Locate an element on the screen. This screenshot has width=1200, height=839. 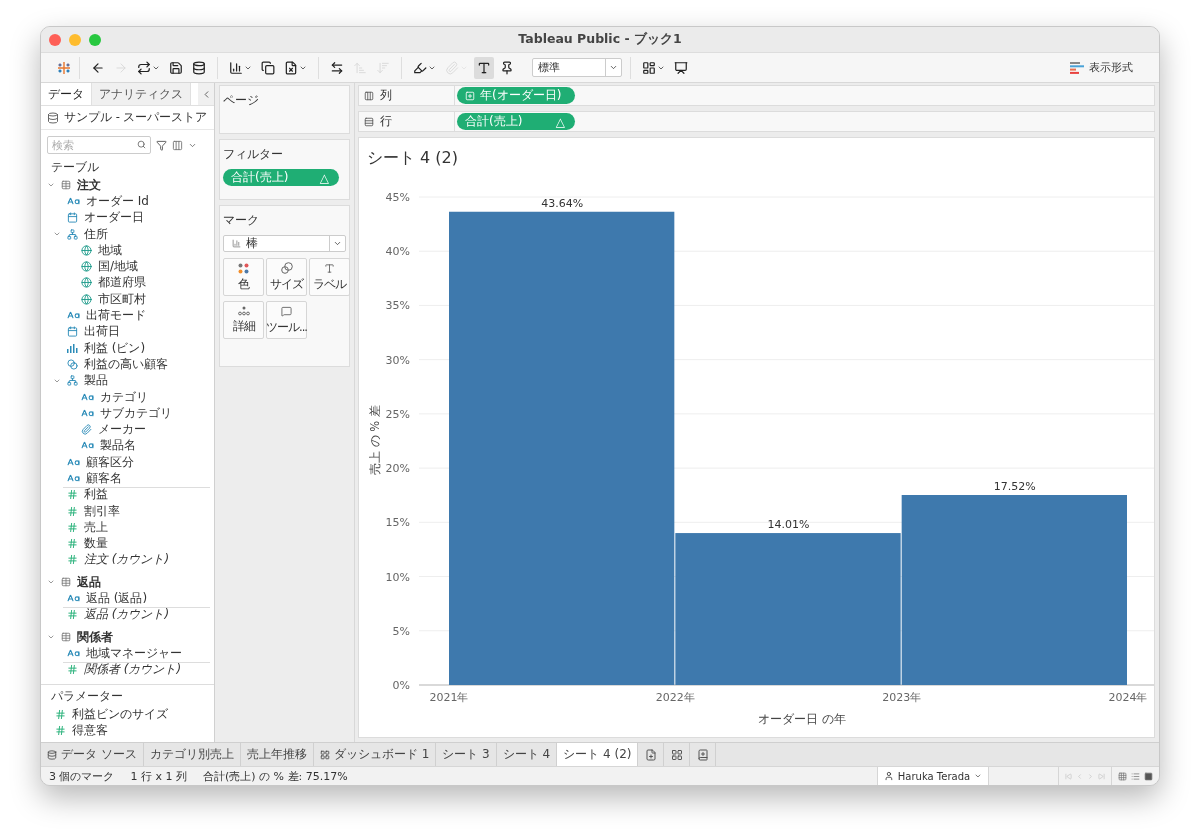
field-item: 地域マネージャー is located at coordinates (134, 653).